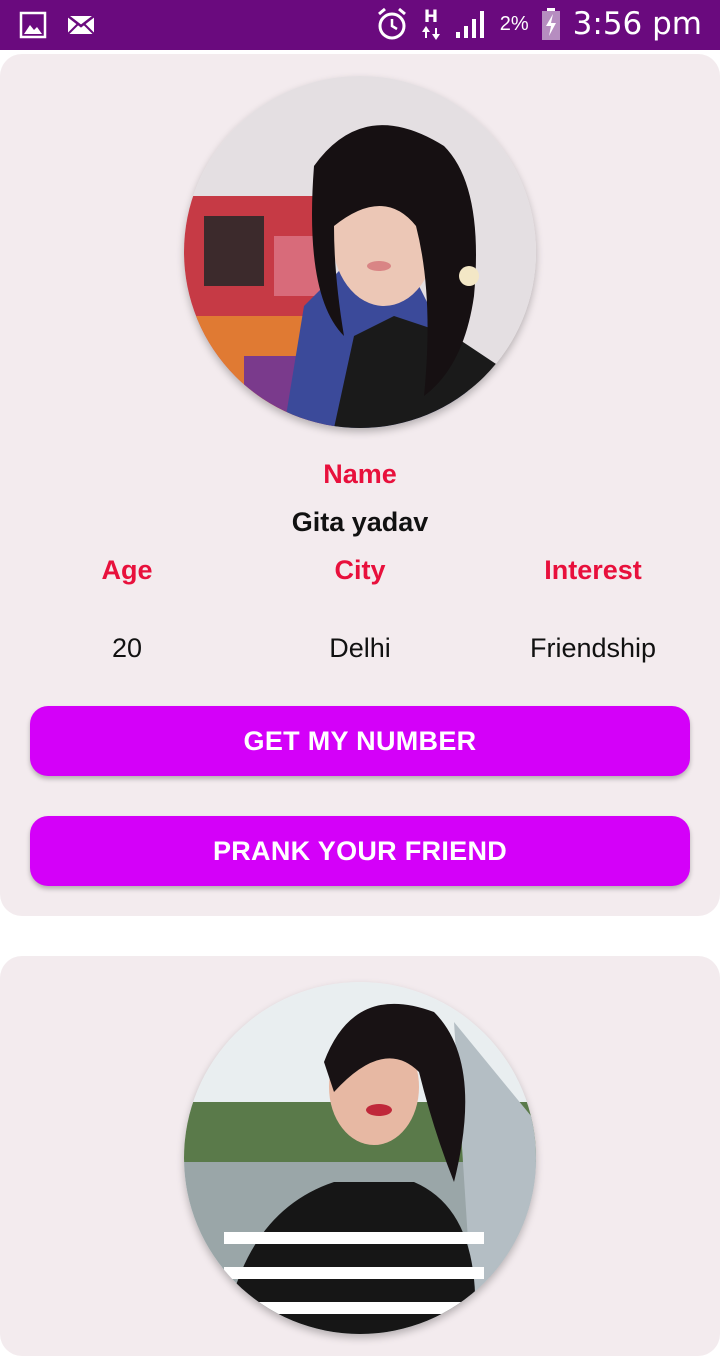  I want to click on prank-your-friend-button: PRANK YOUR FRIEND, so click(360, 851).